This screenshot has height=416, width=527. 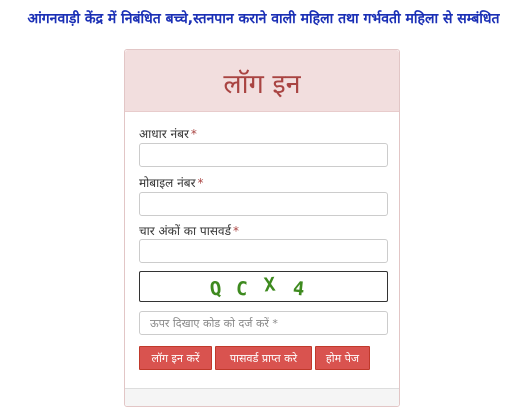 What do you see at coordinates (175, 358) in the screenshot?
I see `login-button: लॉग इन करें` at bounding box center [175, 358].